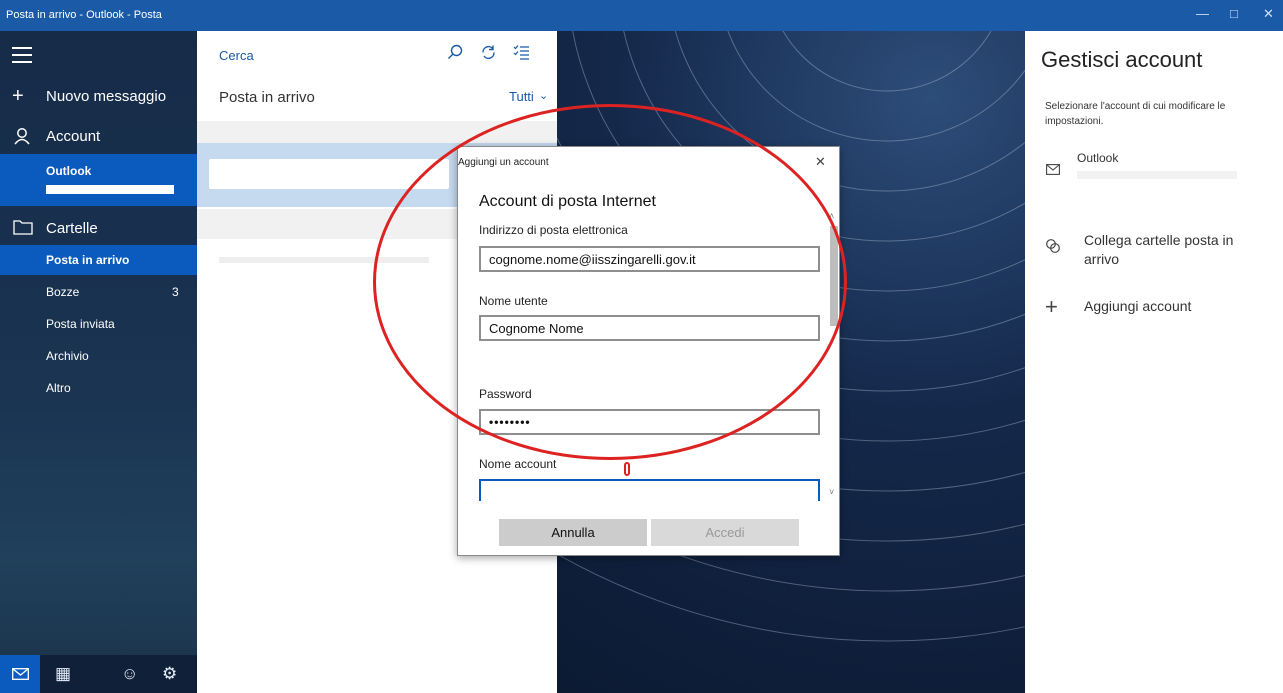 The width and height of the screenshot is (1283, 693). I want to click on account-name-field, so click(649, 490).